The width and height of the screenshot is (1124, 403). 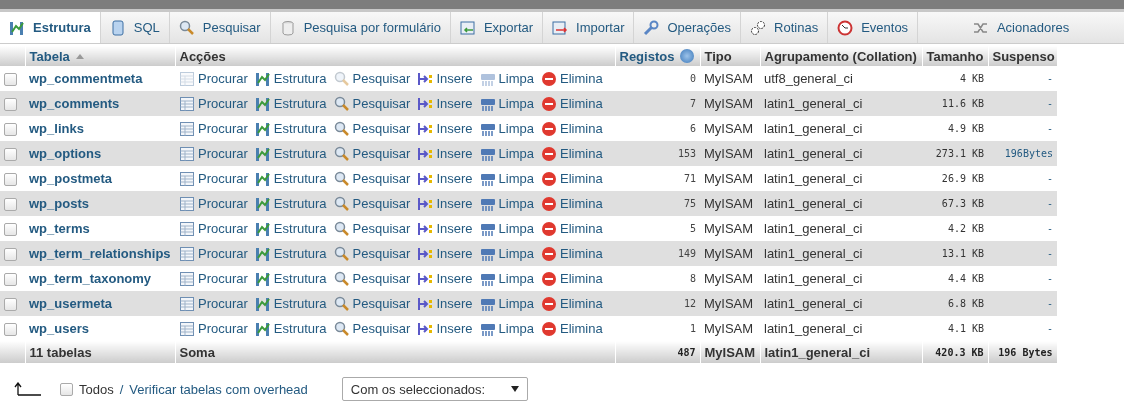 What do you see at coordinates (96, 389) in the screenshot?
I see `select-all-label: Todos` at bounding box center [96, 389].